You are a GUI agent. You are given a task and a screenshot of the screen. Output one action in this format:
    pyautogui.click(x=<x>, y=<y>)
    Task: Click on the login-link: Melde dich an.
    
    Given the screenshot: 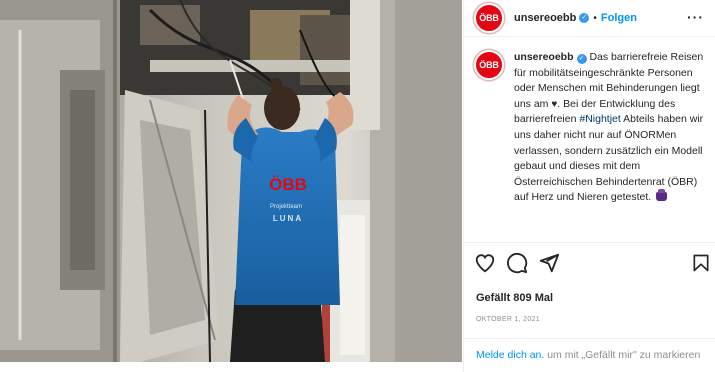 What is the action you would take?
    pyautogui.click(x=510, y=355)
    